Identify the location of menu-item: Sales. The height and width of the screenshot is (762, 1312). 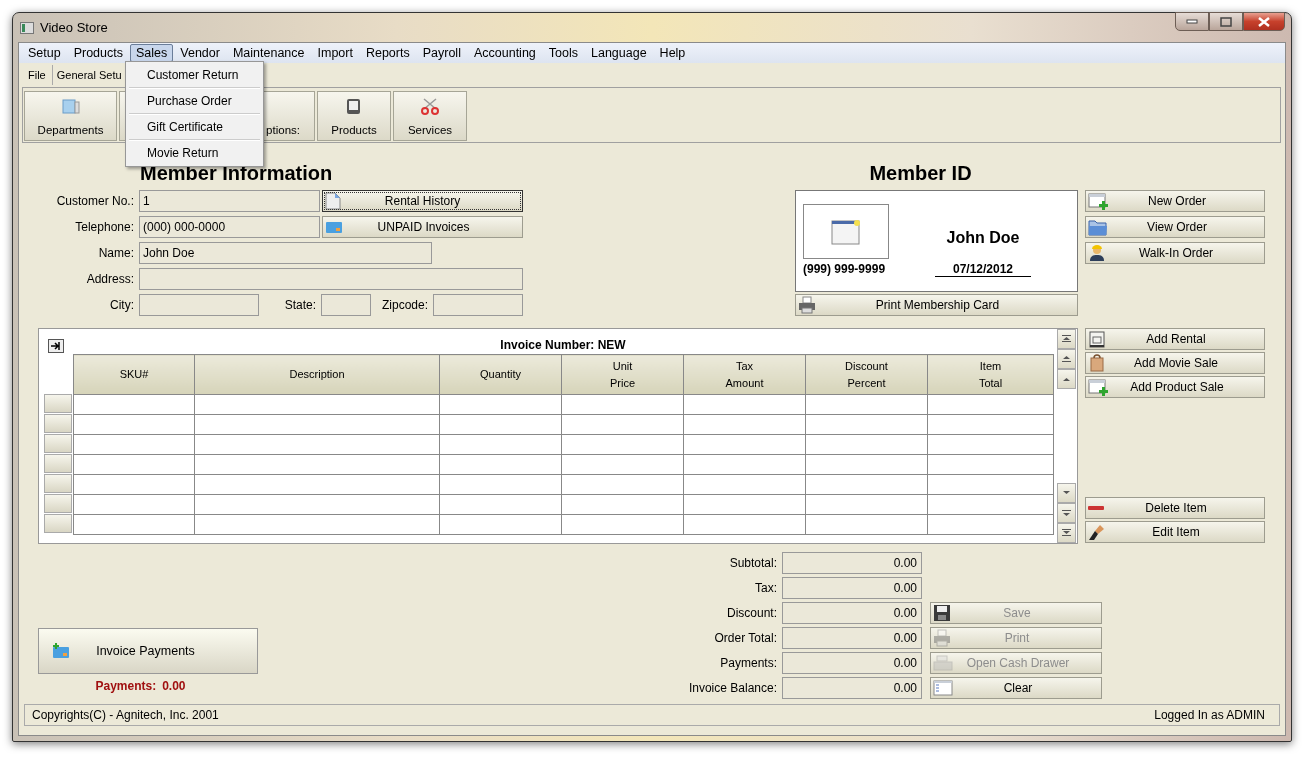
(152, 53).